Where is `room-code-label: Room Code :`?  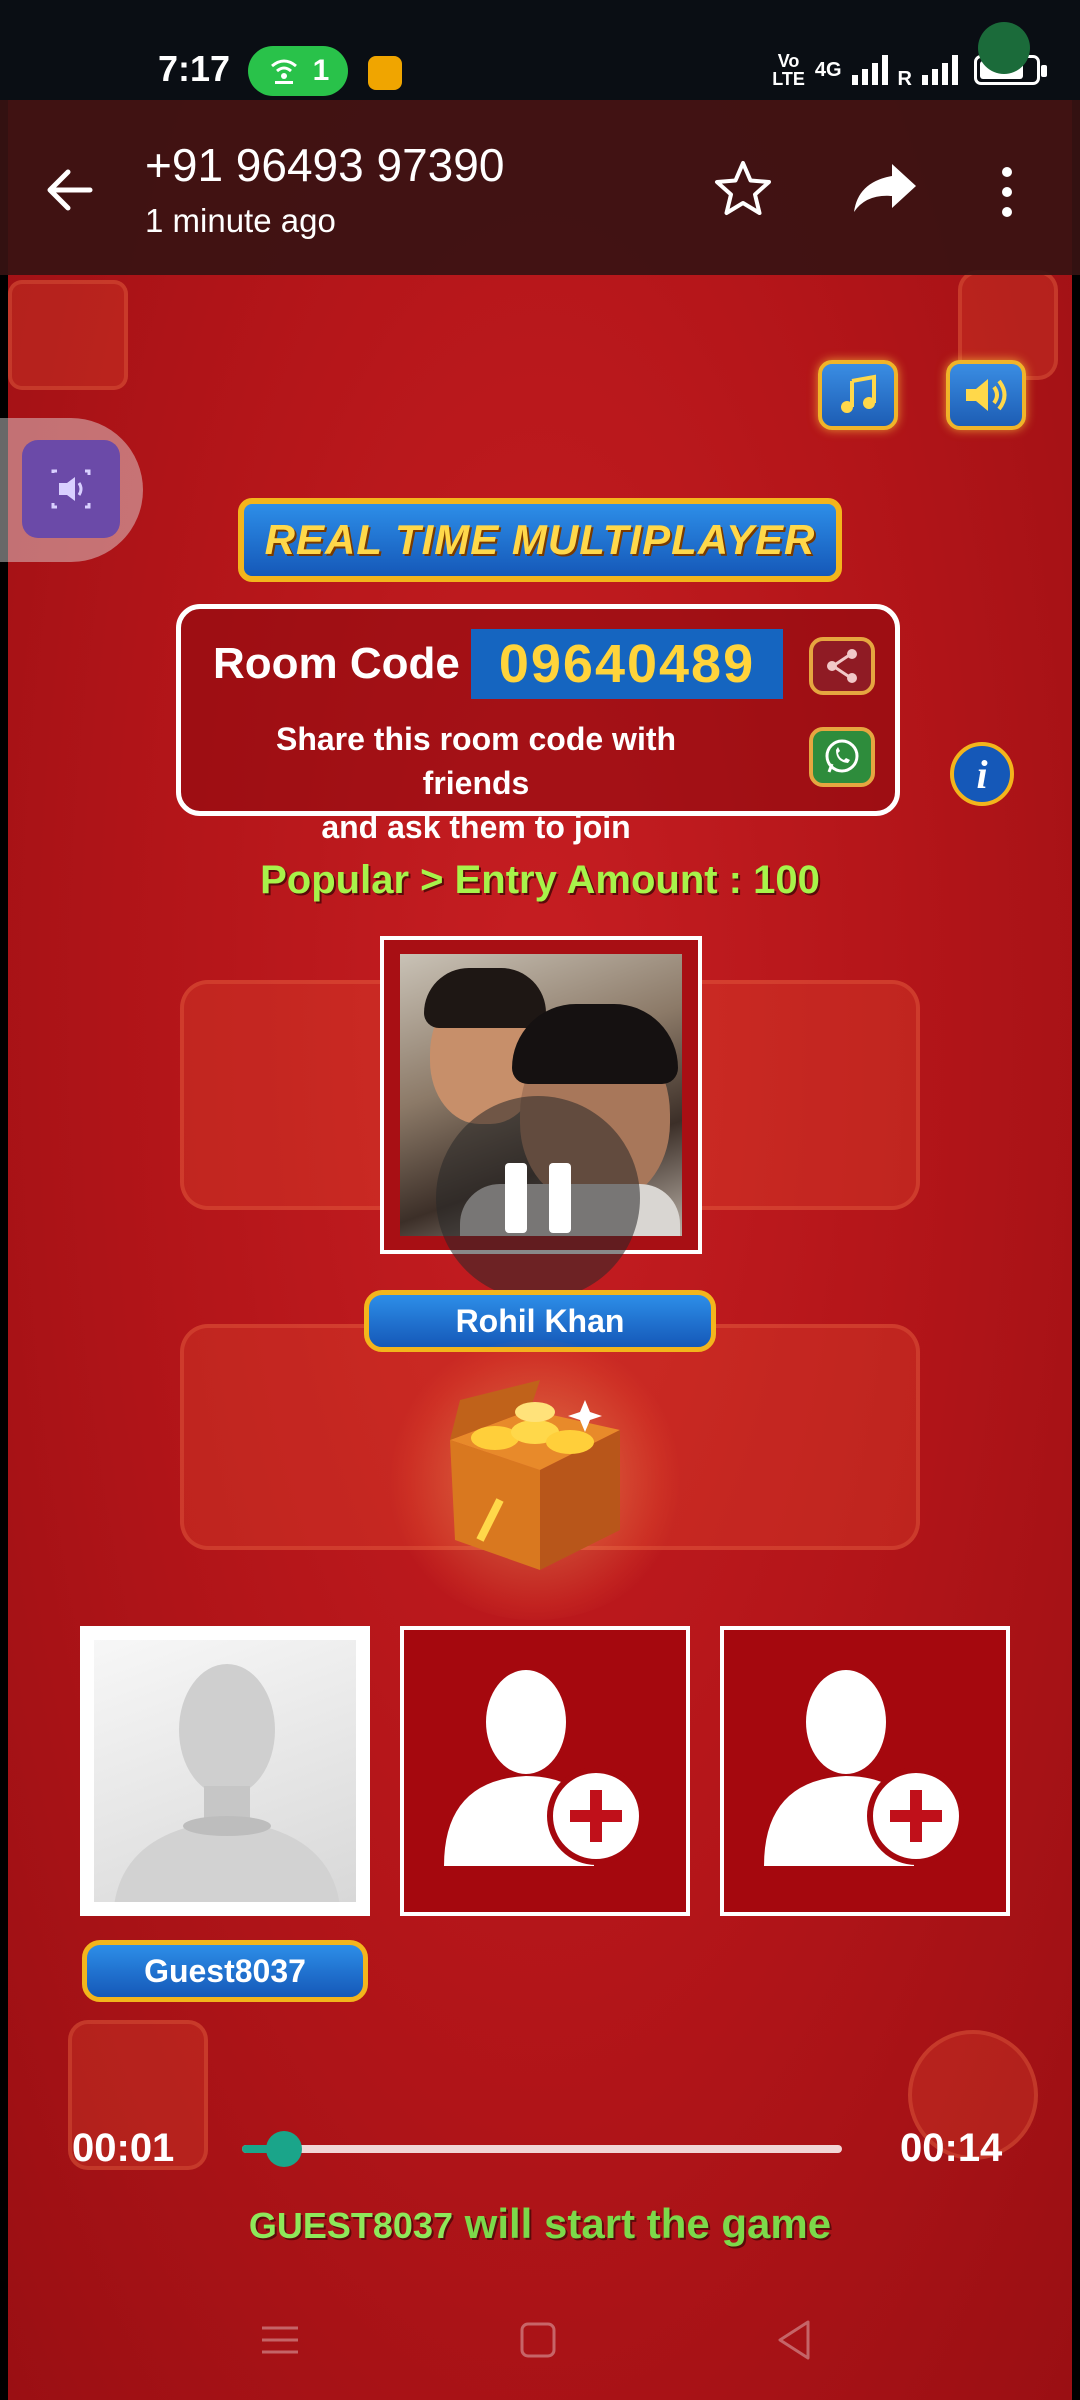
room-code-label: Room Code : is located at coordinates (350, 663).